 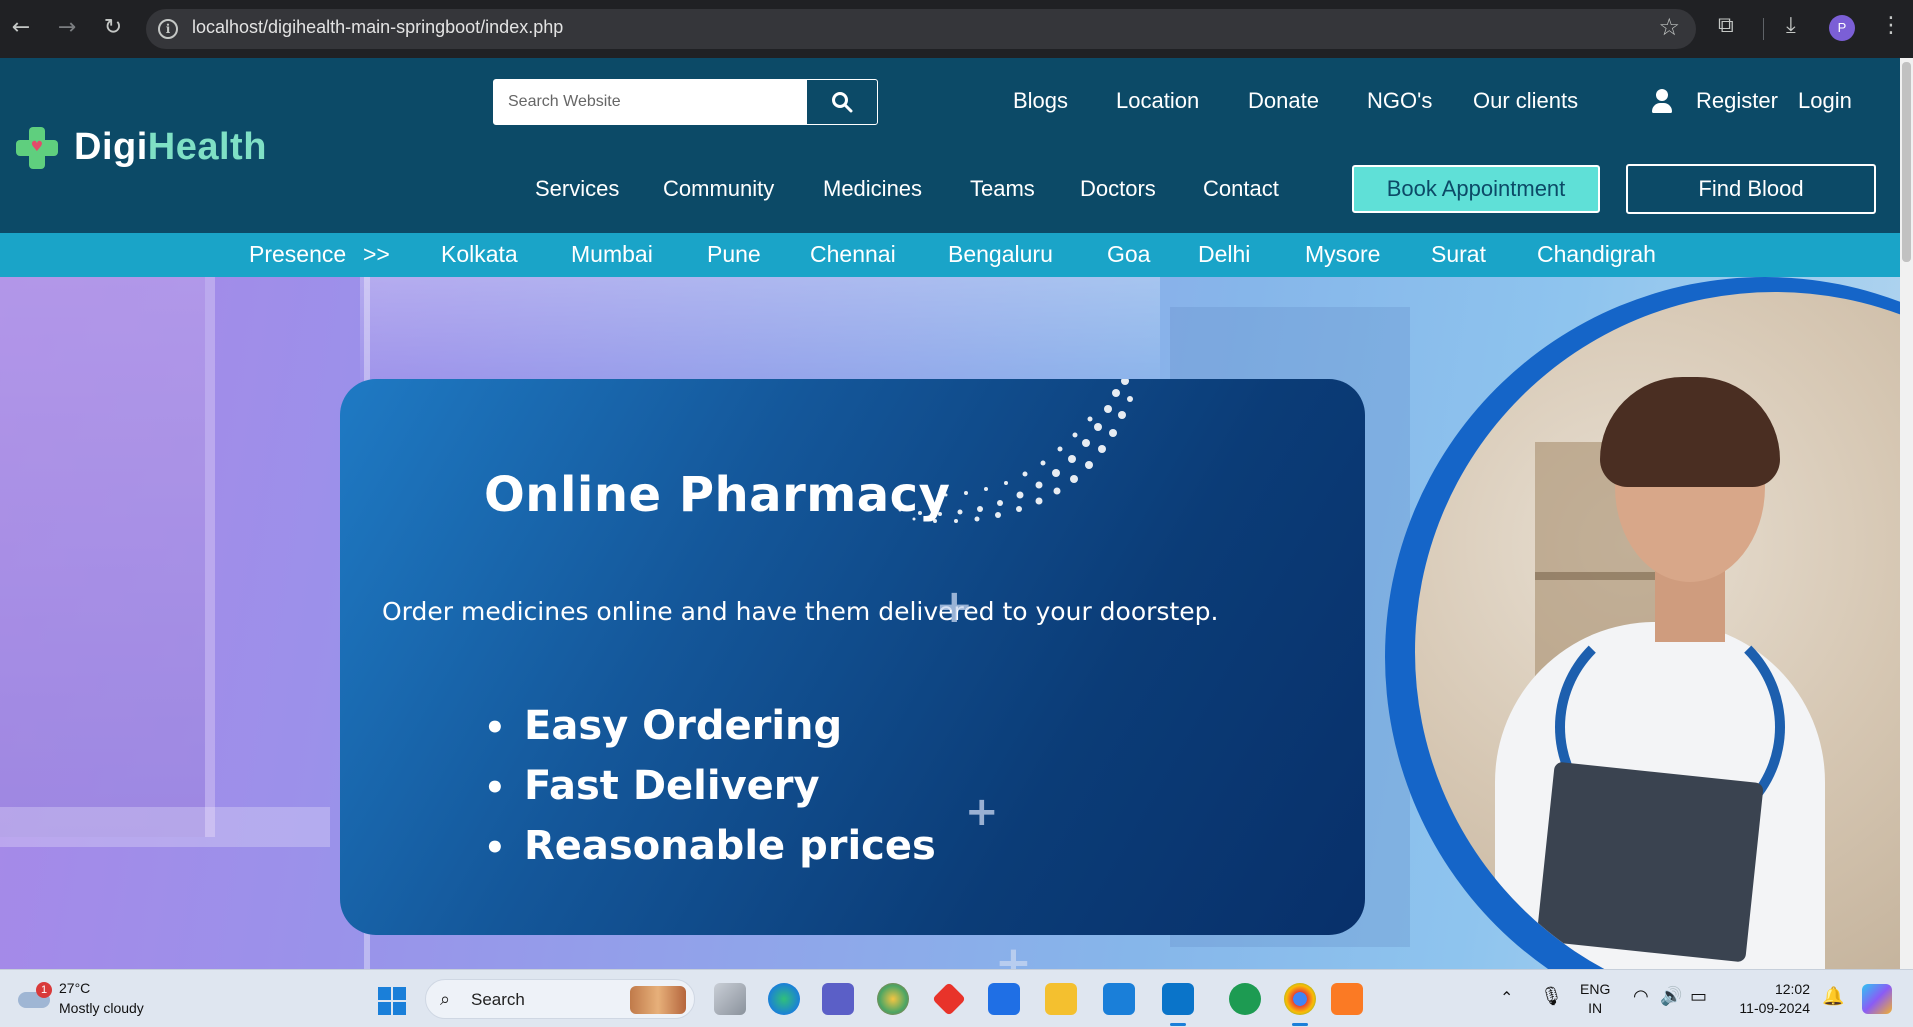 I want to click on site-search, so click(x=685, y=102).